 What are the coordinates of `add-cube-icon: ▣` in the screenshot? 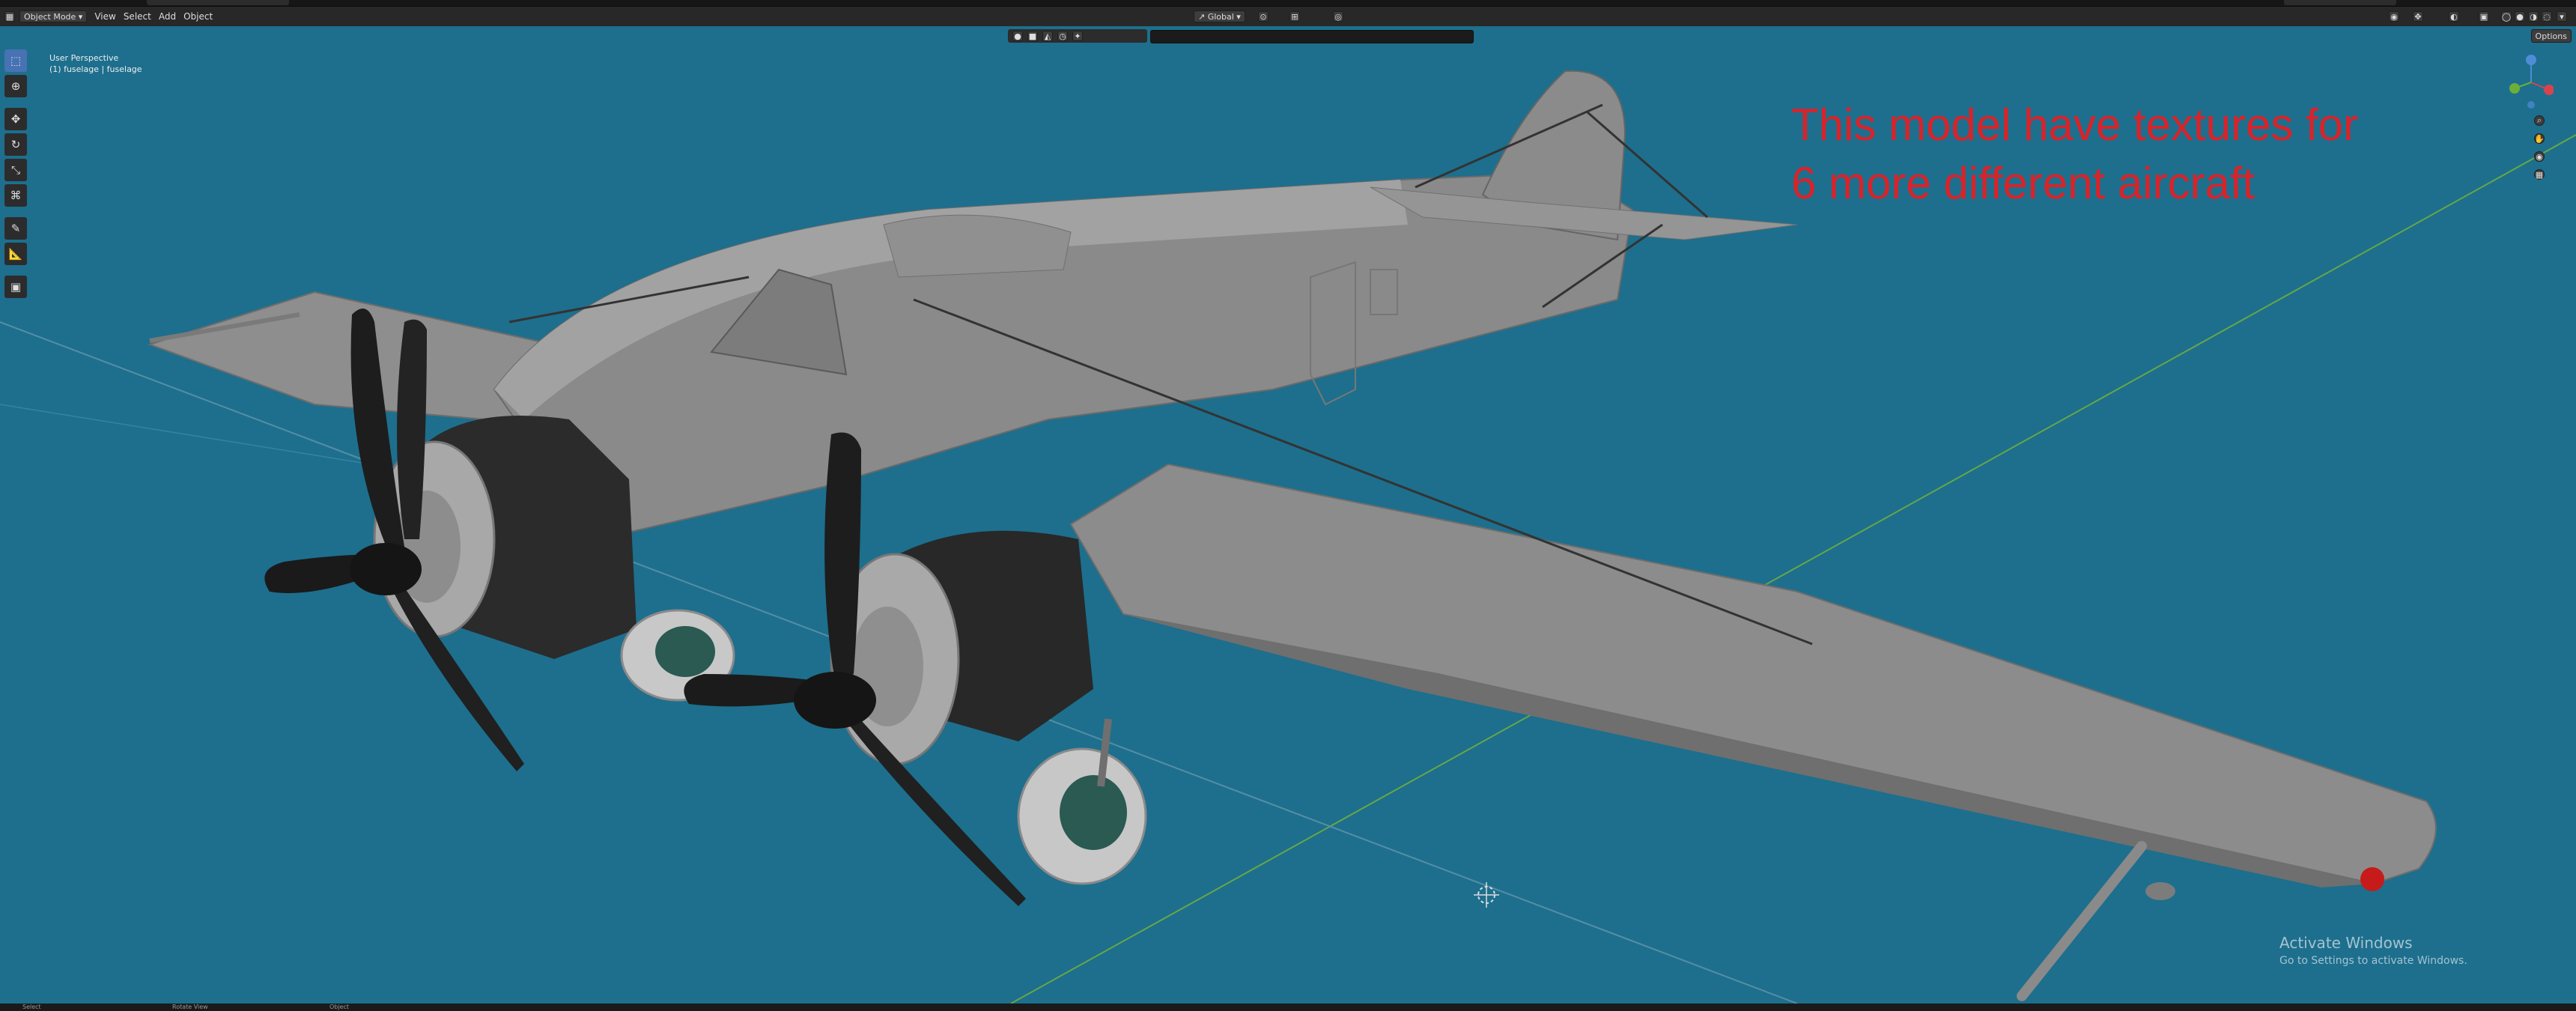 It's located at (15, 287).